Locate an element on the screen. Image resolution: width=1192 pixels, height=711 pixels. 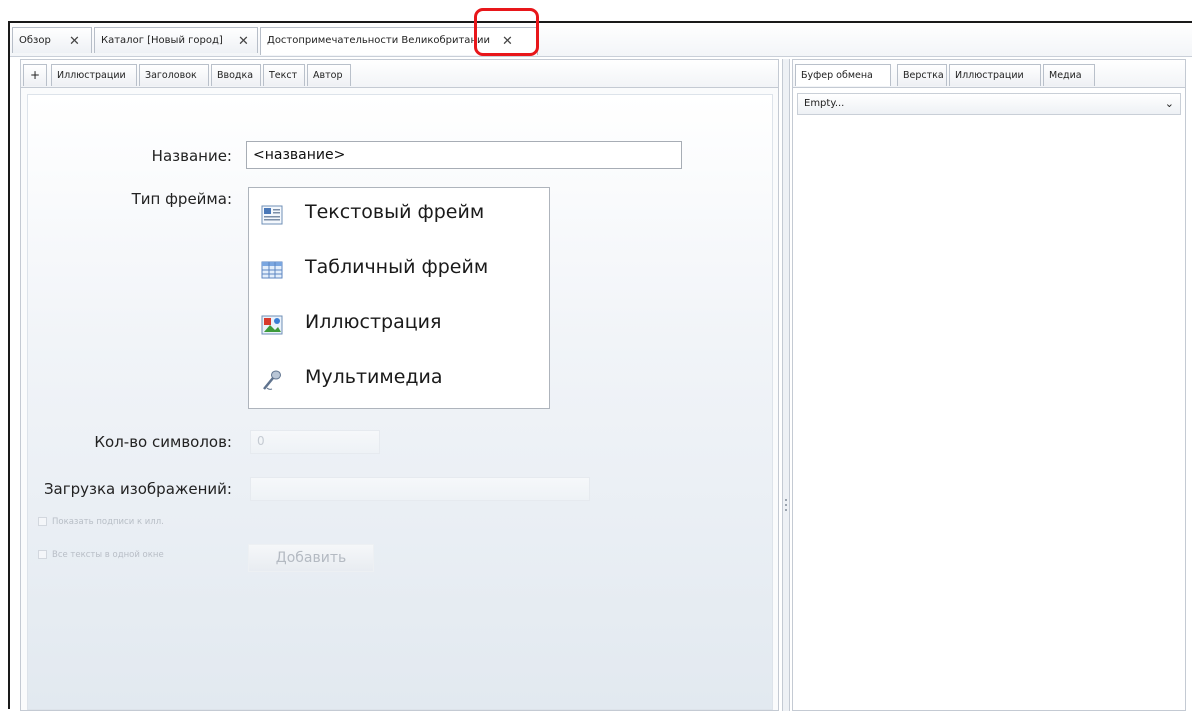
microphone-icon is located at coordinates (272, 380).